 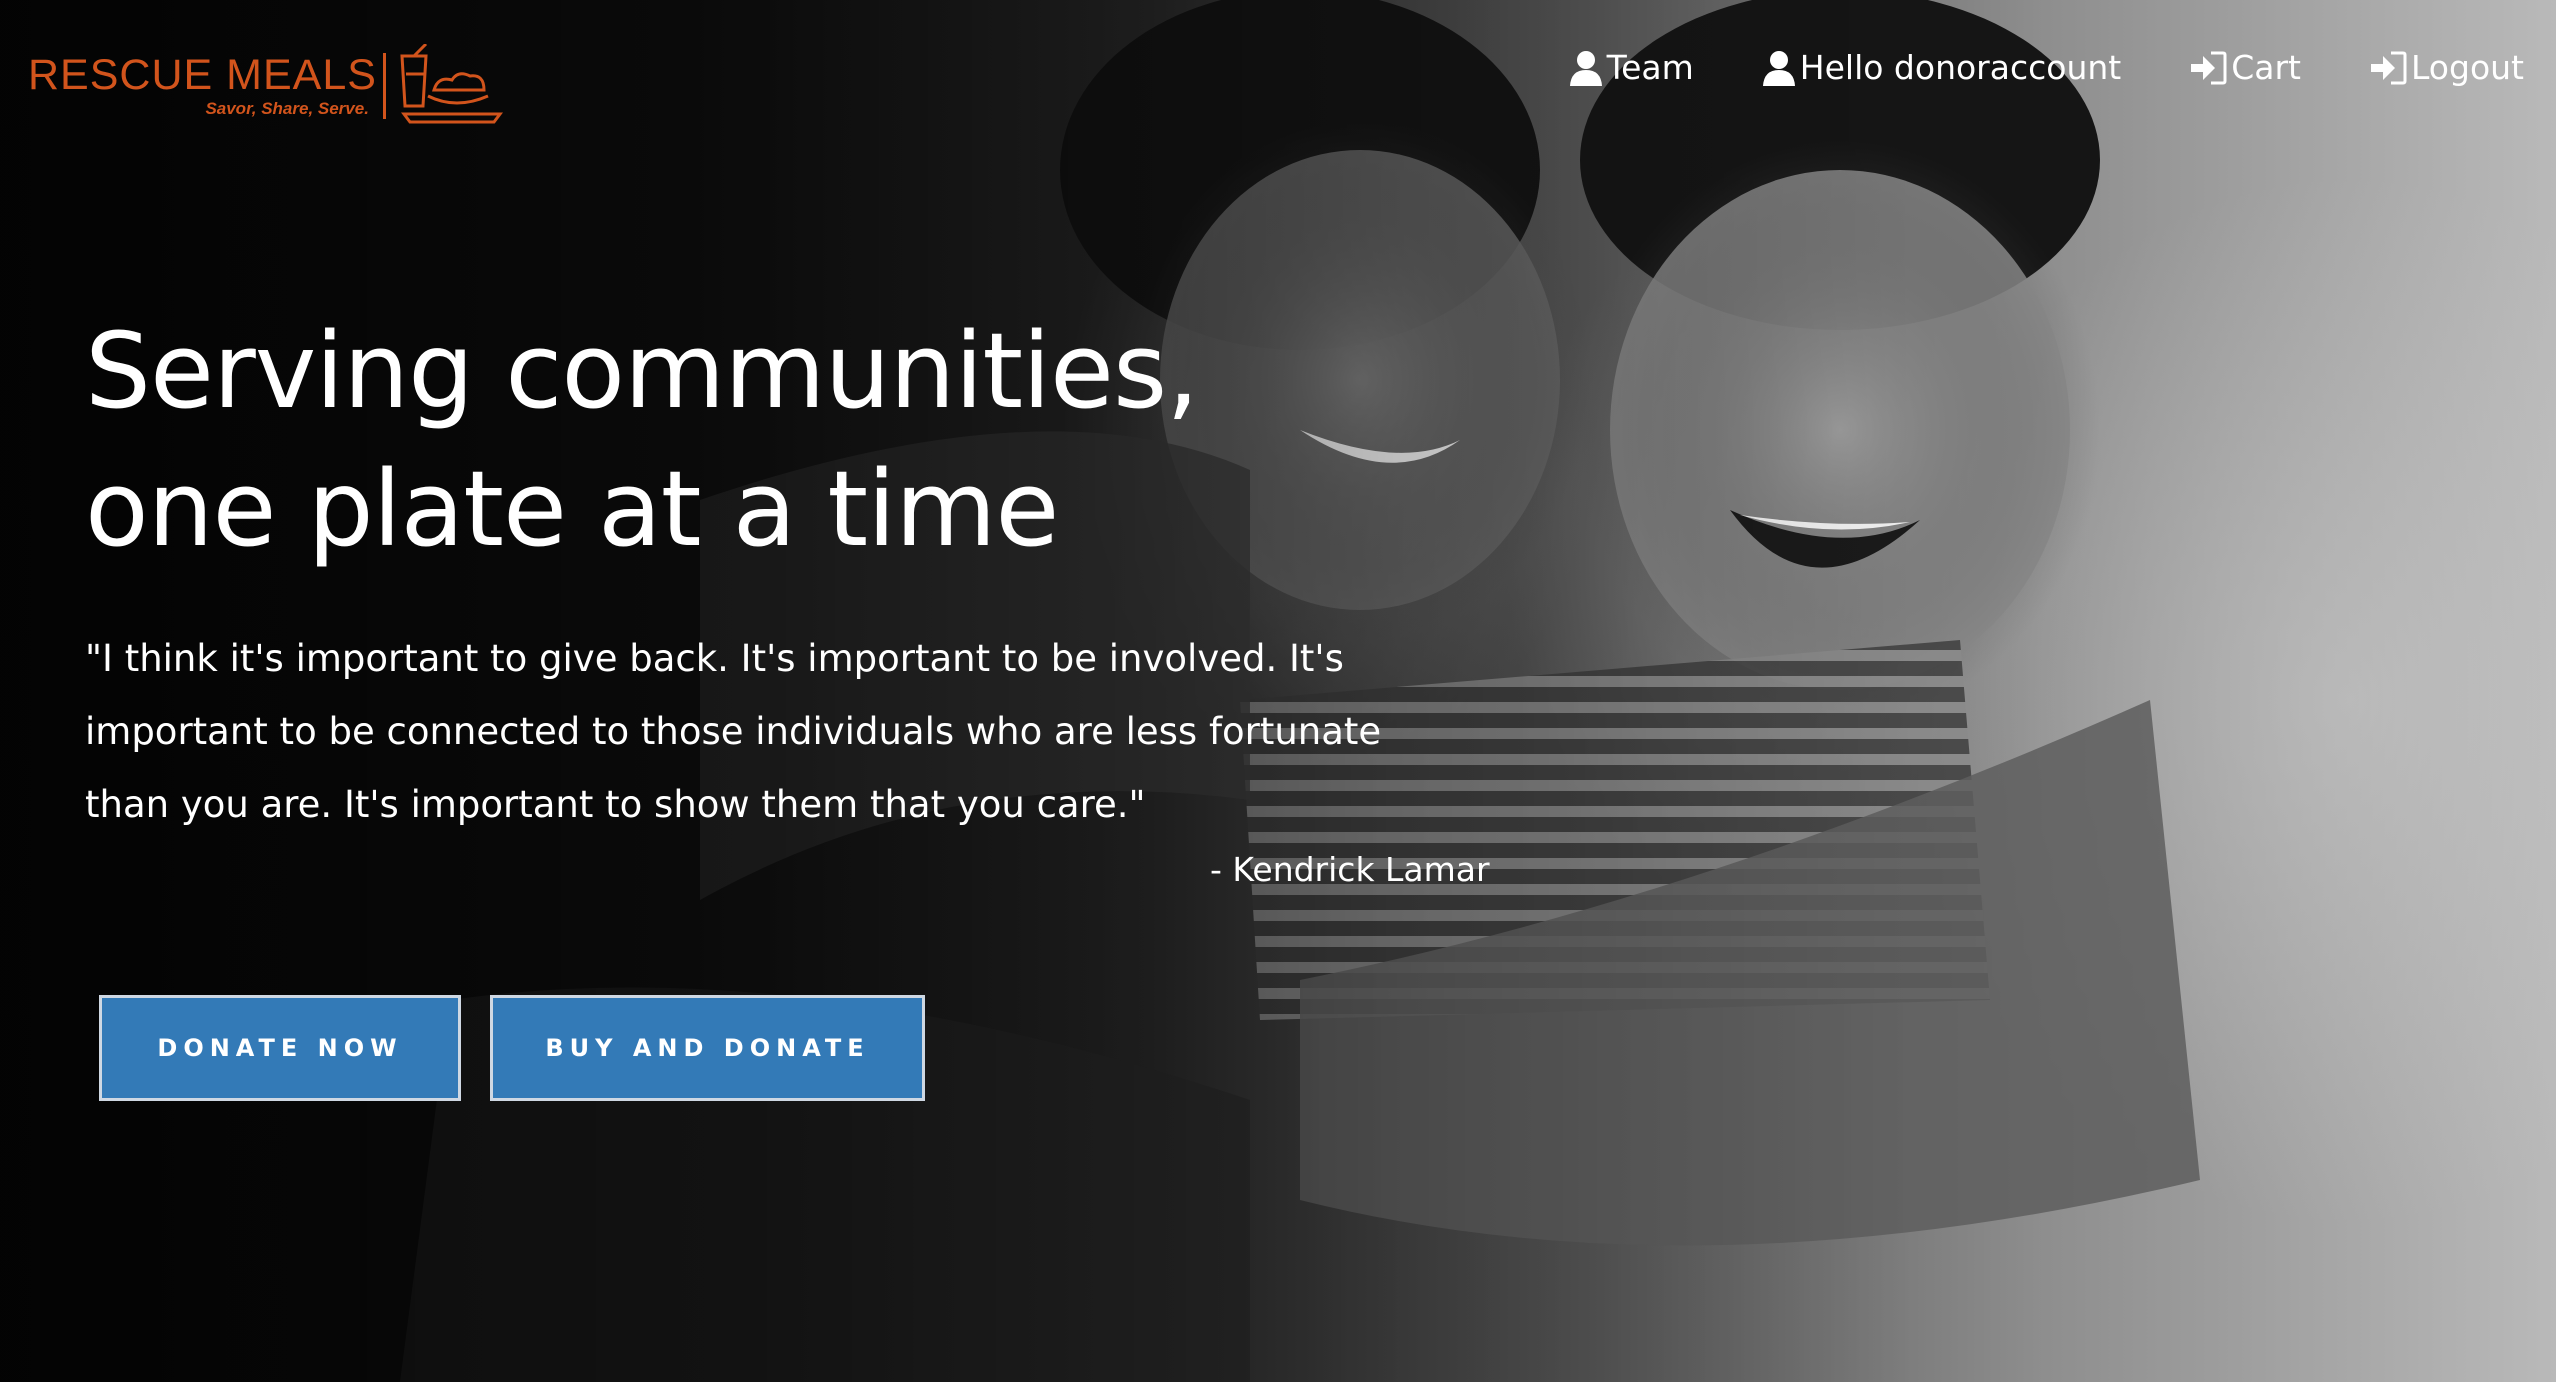 What do you see at coordinates (1960, 67) in the screenshot?
I see `nav-account-label: Hello donoraccount` at bounding box center [1960, 67].